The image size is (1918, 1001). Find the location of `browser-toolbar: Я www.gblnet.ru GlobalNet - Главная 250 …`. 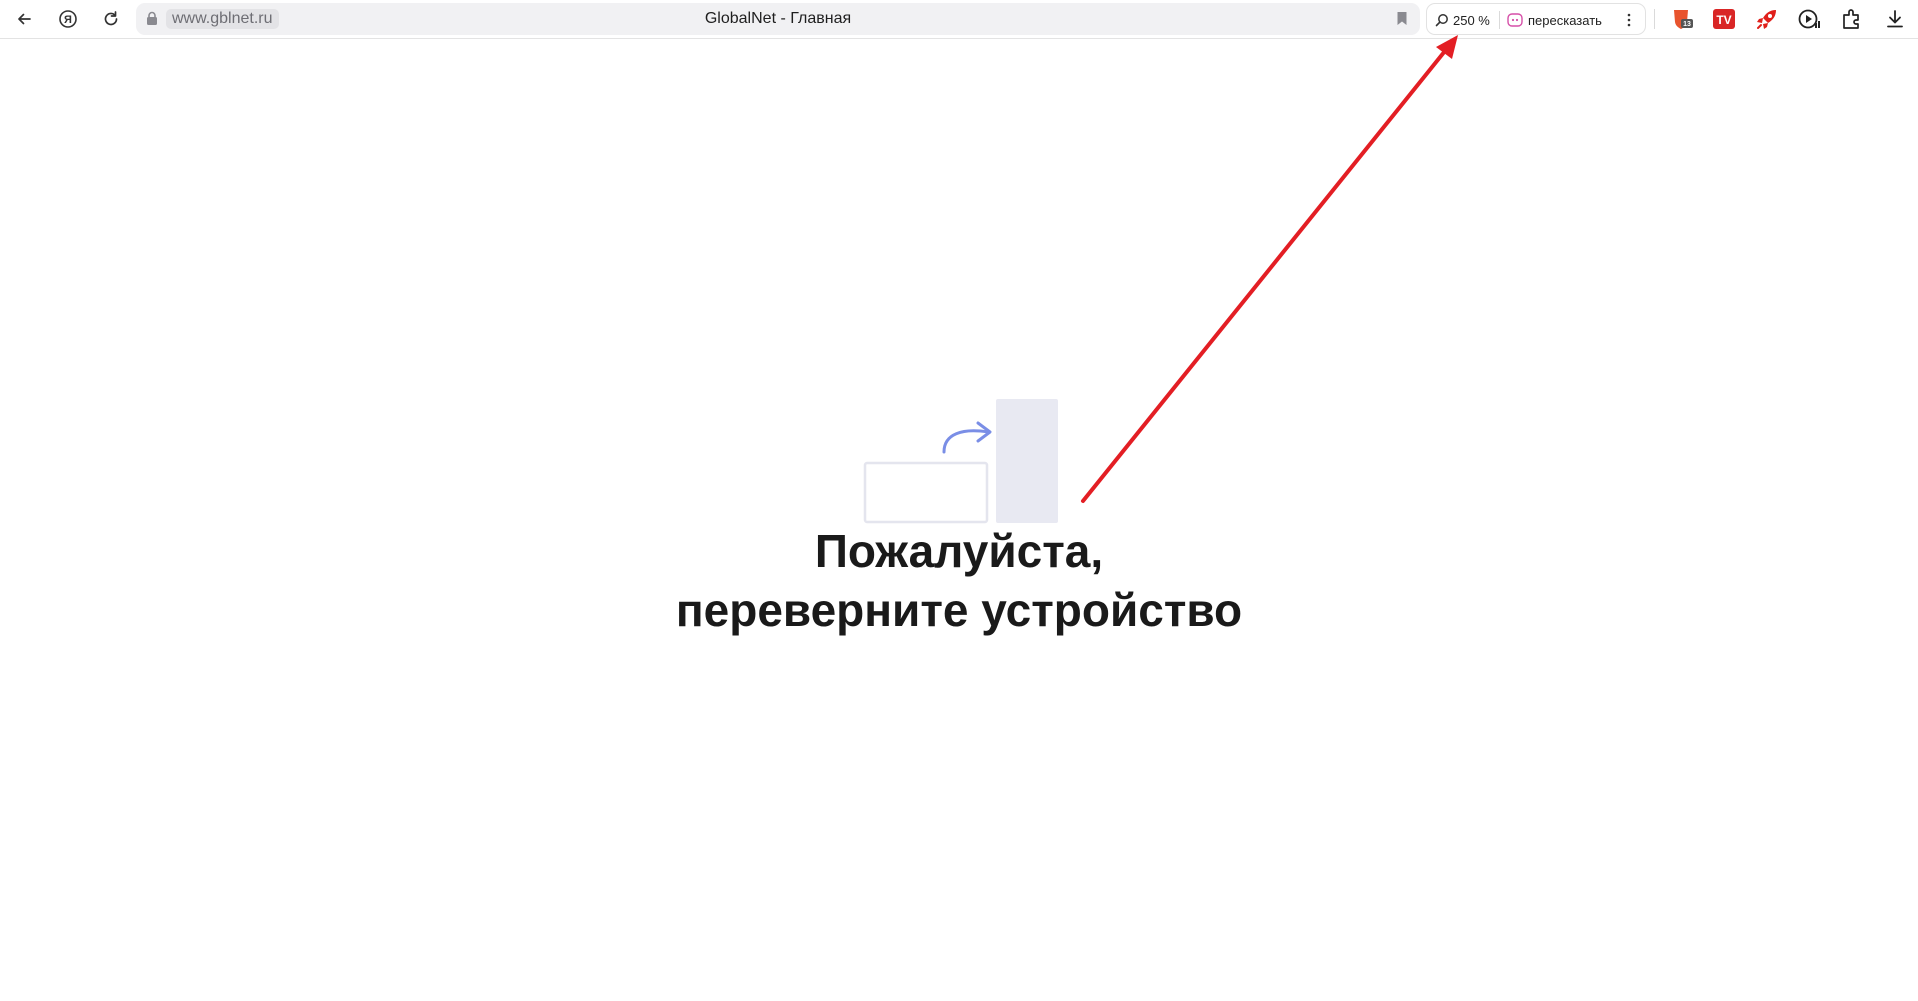

browser-toolbar: Я www.gblnet.ru GlobalNet - Главная 250 … is located at coordinates (959, 19).